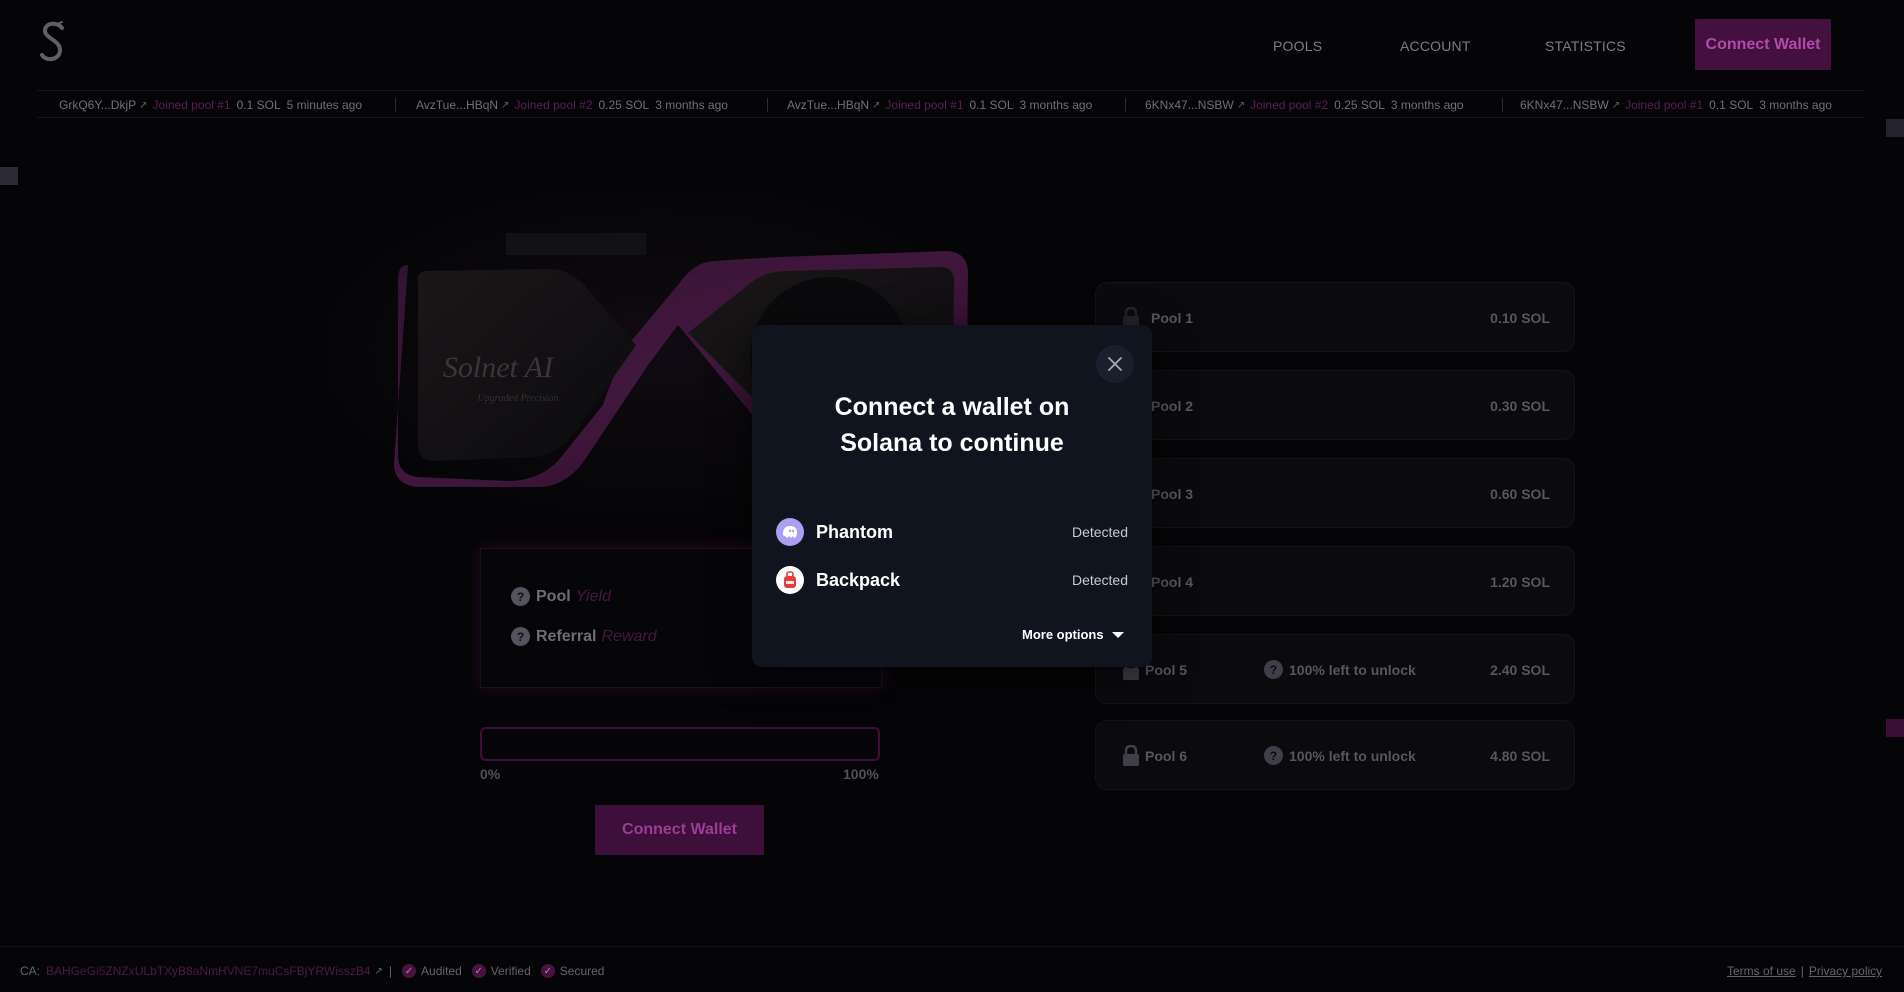  I want to click on pool-name: Pool 1, so click(1172, 318).